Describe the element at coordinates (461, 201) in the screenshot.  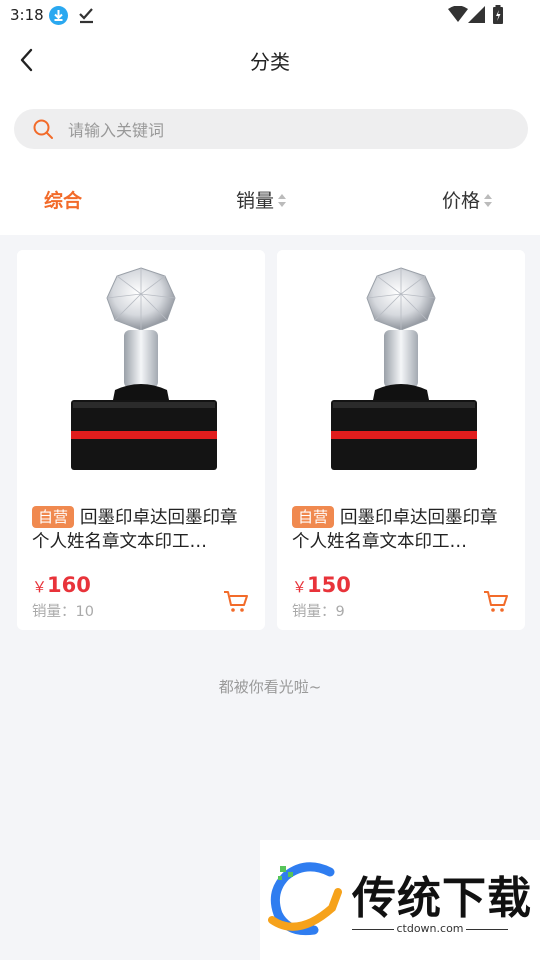
I see `tab-label: 价格` at that location.